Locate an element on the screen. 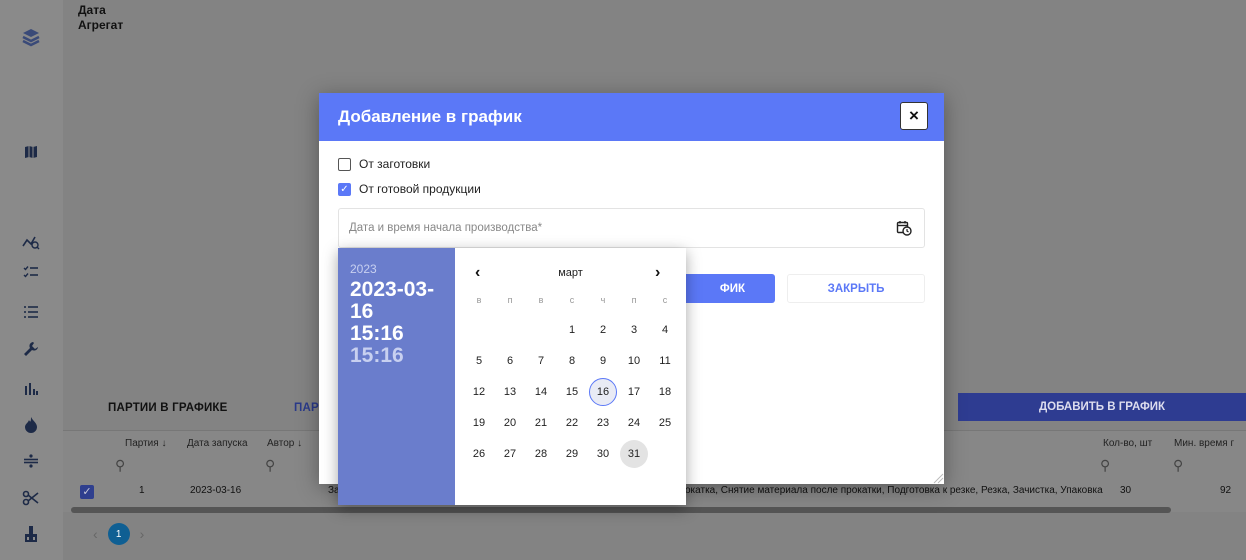 Image resolution: width=1246 pixels, height=560 pixels. page-button: 1 is located at coordinates (118, 534).